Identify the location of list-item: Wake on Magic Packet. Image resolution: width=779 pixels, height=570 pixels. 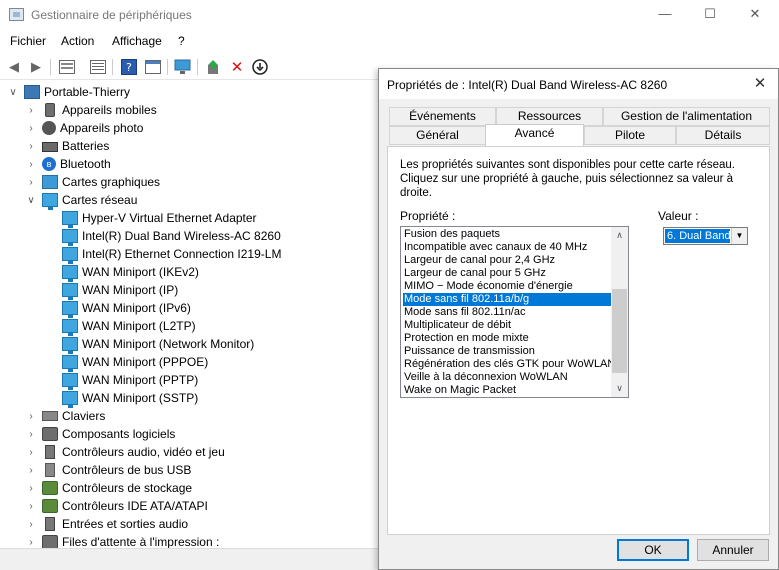
(507, 390).